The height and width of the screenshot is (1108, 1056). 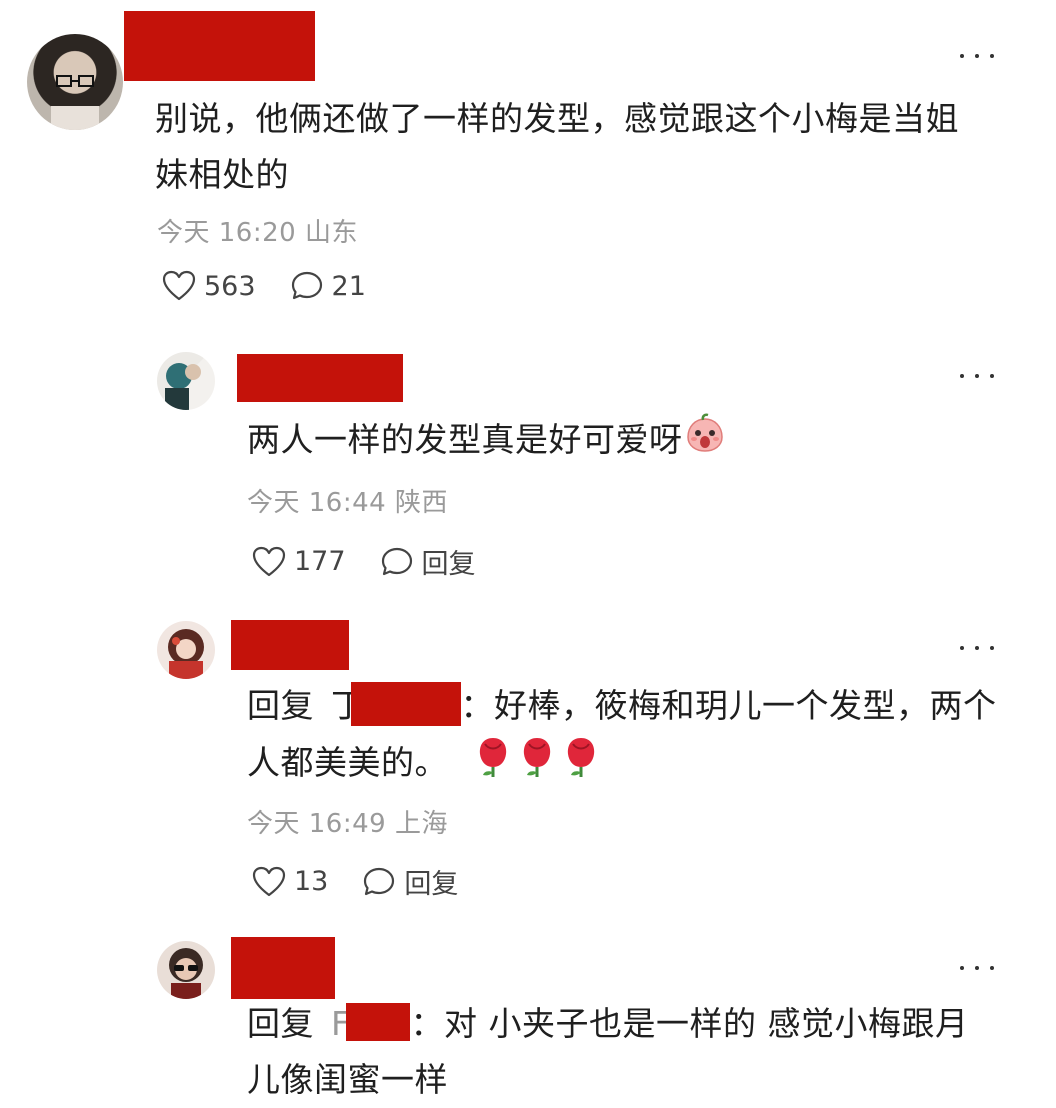 What do you see at coordinates (364, 561) in the screenshot?
I see `comment-actions: 177 回复` at bounding box center [364, 561].